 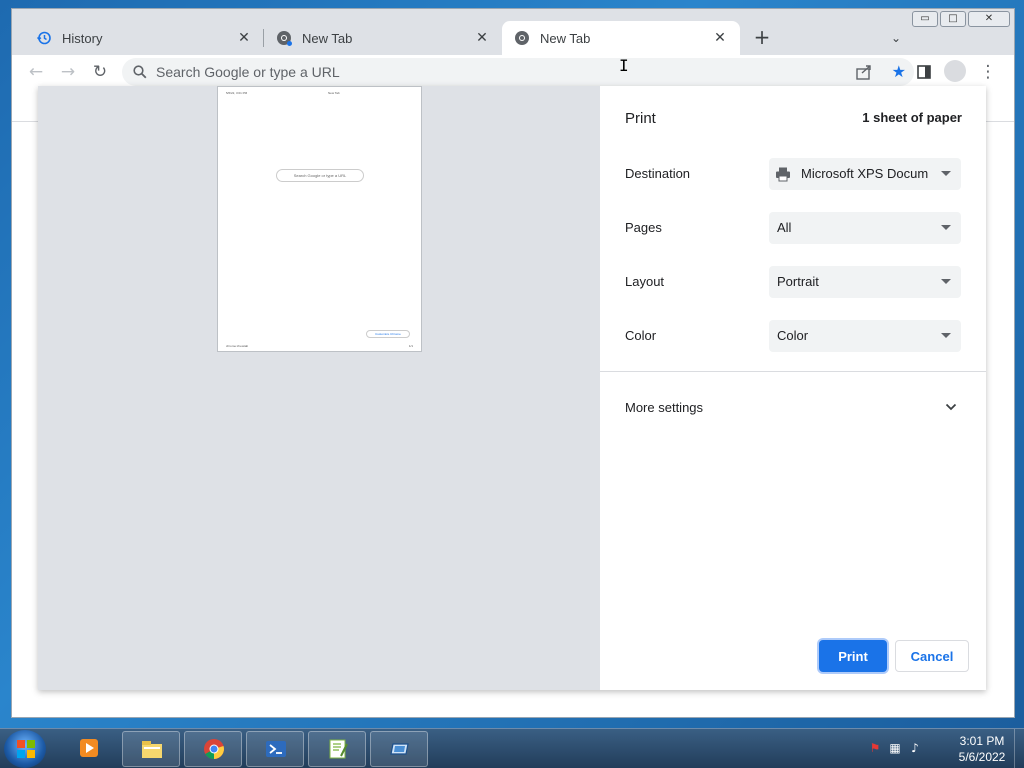 I want to click on clock-date: 5/6/2022, so click(x=982, y=757).